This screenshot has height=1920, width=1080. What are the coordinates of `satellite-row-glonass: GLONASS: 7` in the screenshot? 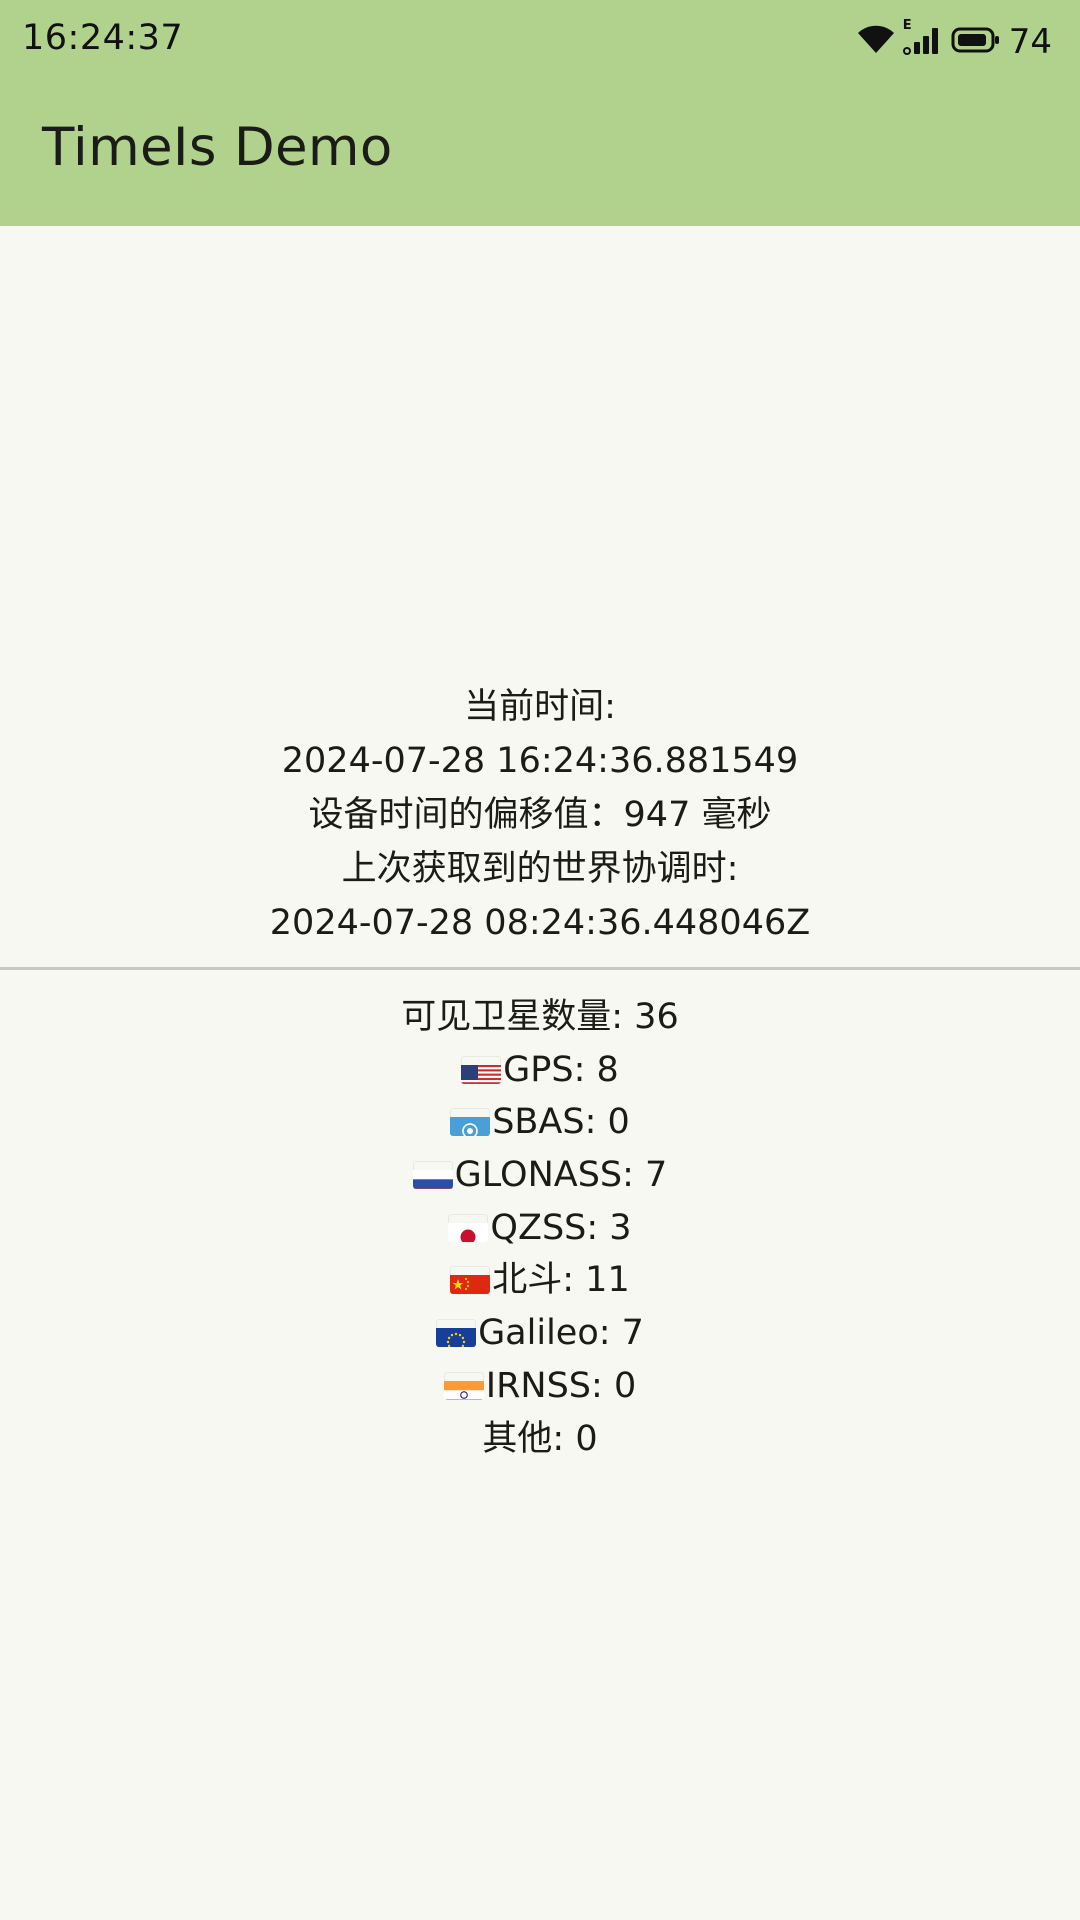 It's located at (540, 1175).